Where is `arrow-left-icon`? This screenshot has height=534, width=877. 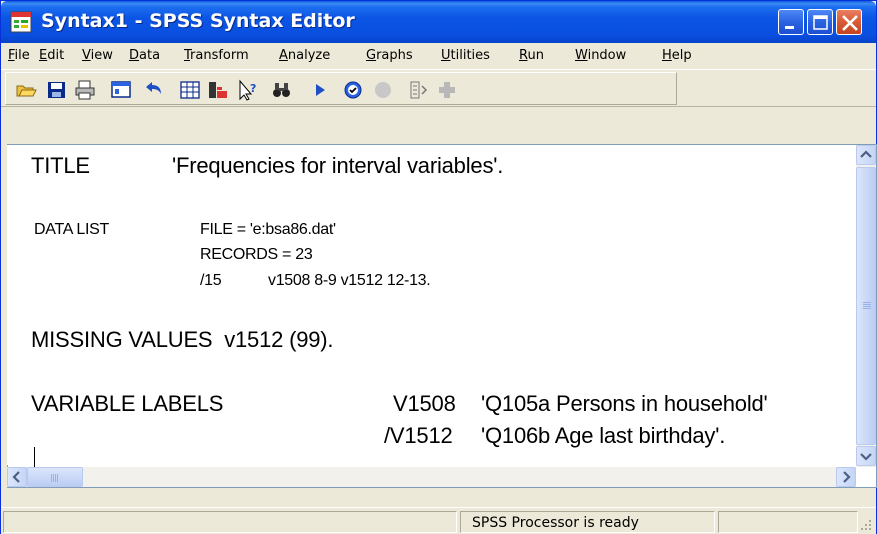 arrow-left-icon is located at coordinates (16, 477).